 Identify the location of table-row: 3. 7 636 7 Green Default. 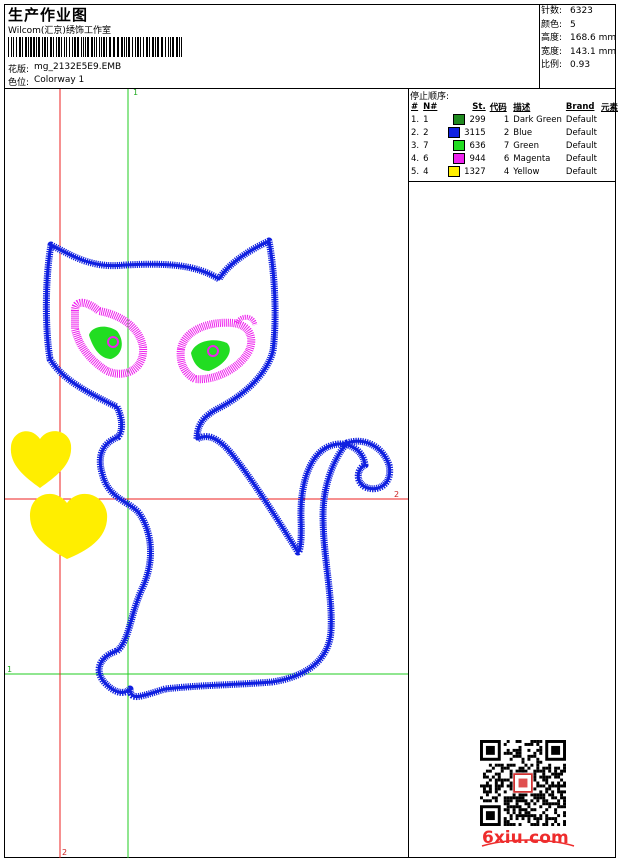
(514, 145).